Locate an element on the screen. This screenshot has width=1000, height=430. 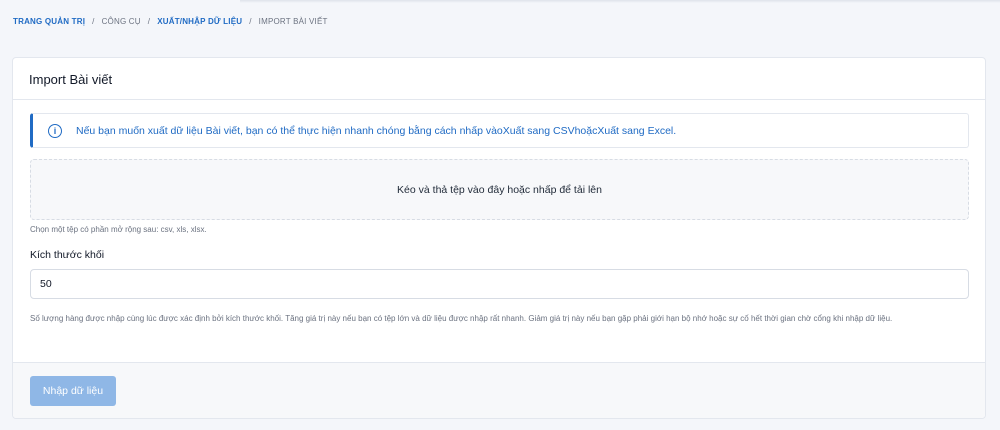
info-icon: i is located at coordinates (55, 130).